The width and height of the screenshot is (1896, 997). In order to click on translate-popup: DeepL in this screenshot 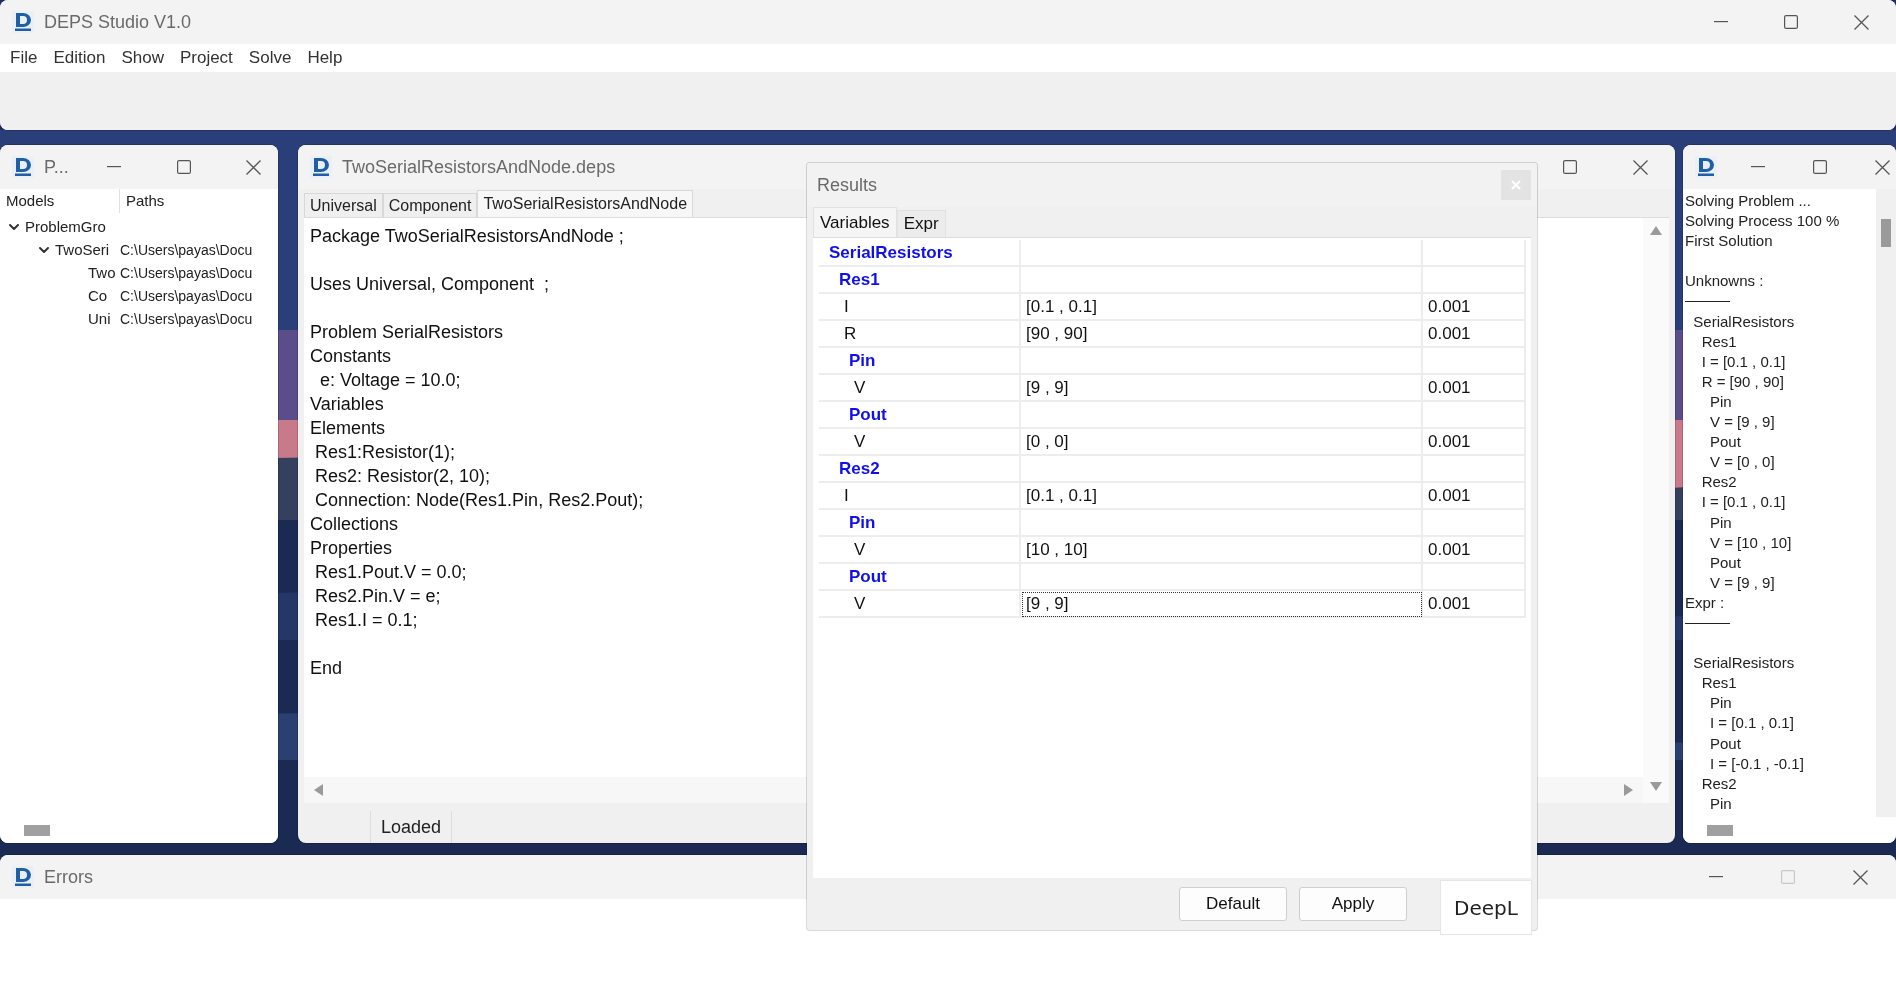, I will do `click(1486, 907)`.